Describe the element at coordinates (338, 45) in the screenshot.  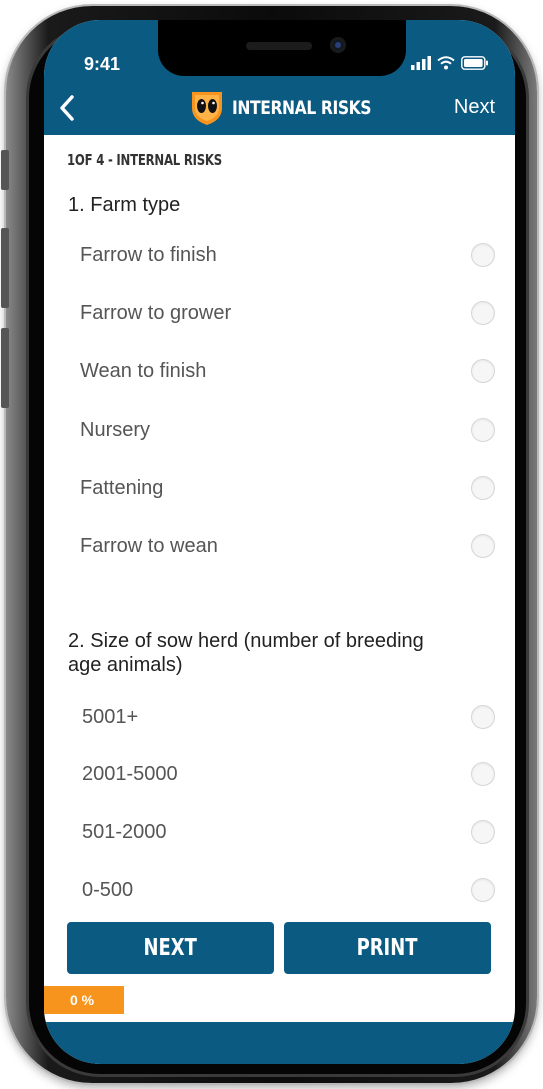
I see `front-camera` at that location.